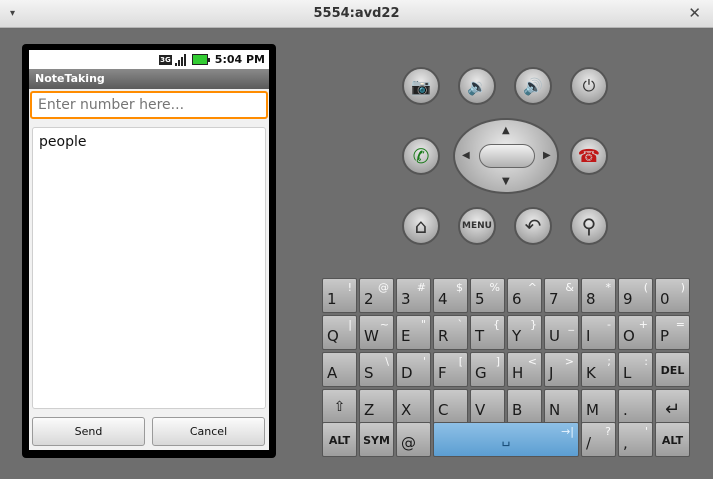 This screenshot has height=479, width=713. Describe the element at coordinates (598, 332) in the screenshot. I see `key-i: I-` at that location.